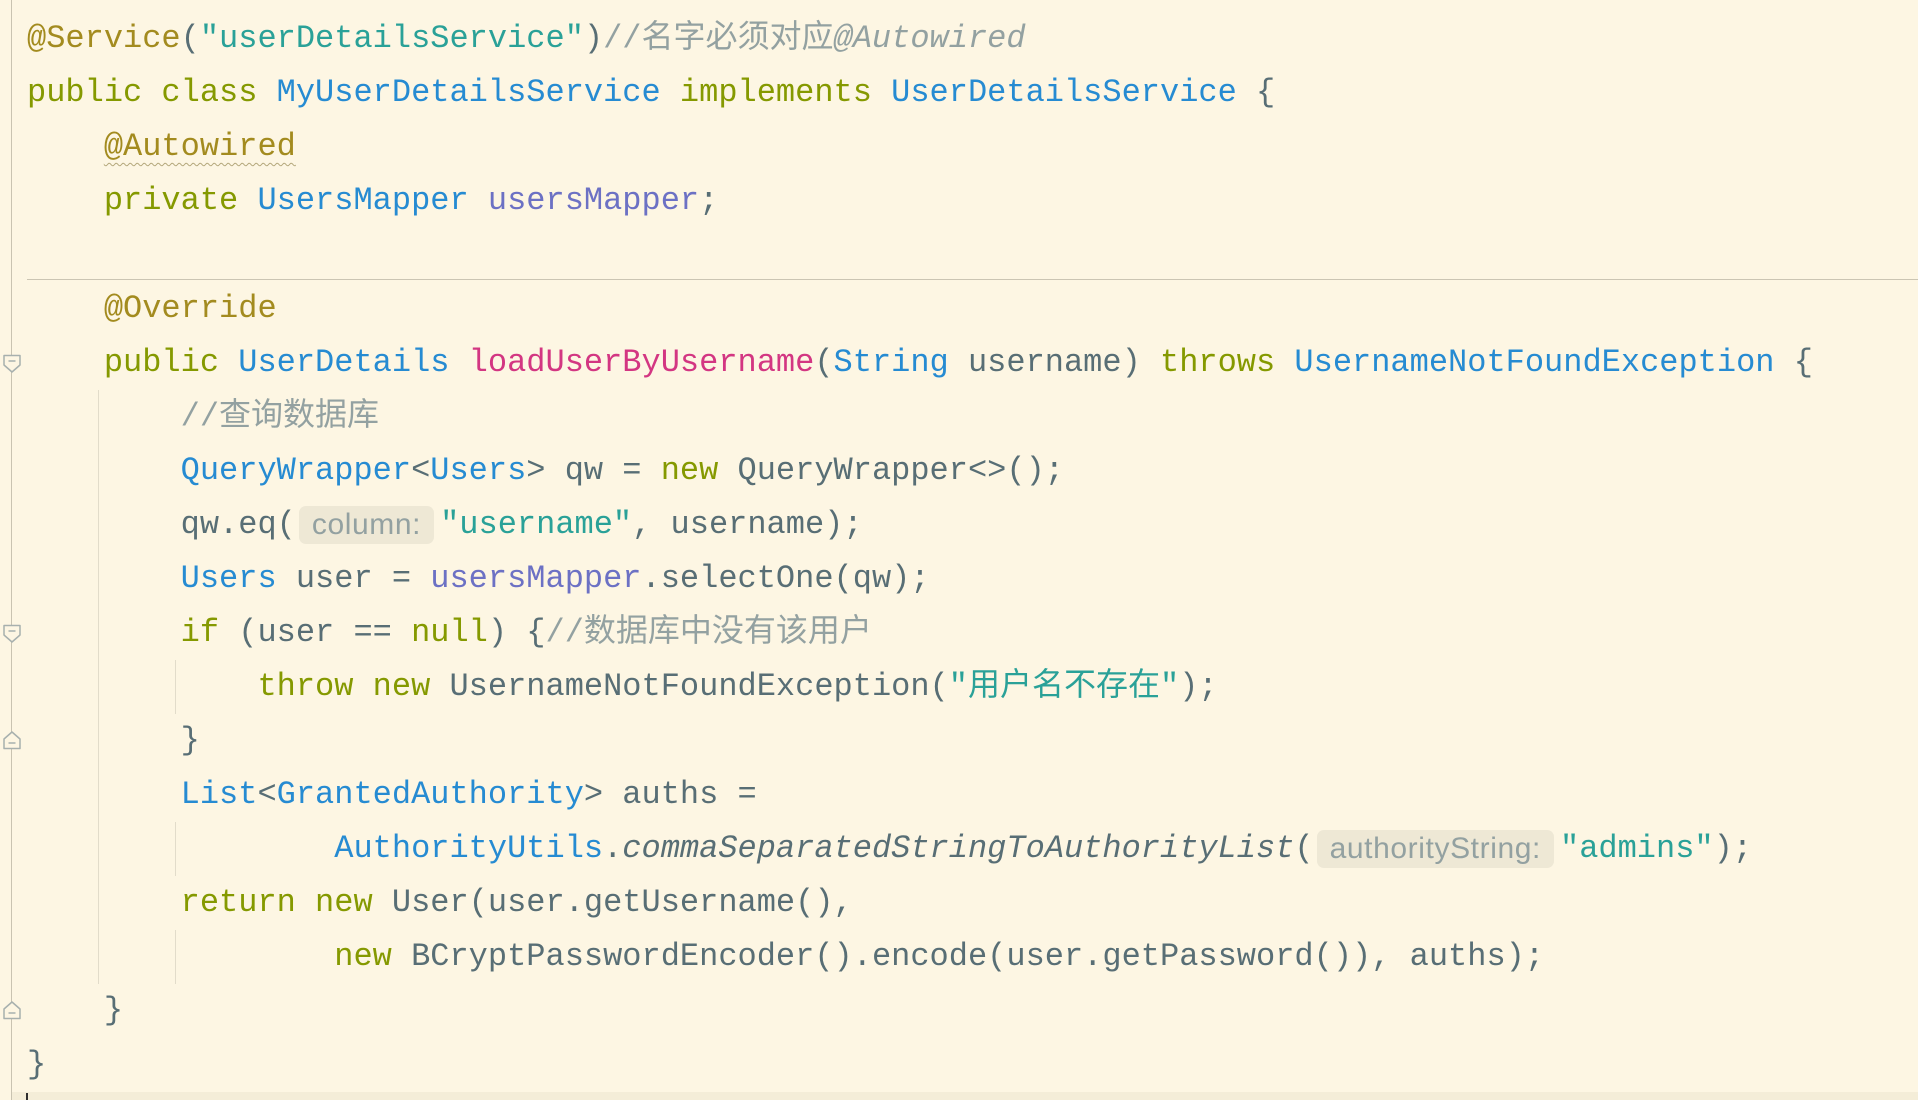 The width and height of the screenshot is (1918, 1100). I want to click on code-text: user =, so click(353, 578).